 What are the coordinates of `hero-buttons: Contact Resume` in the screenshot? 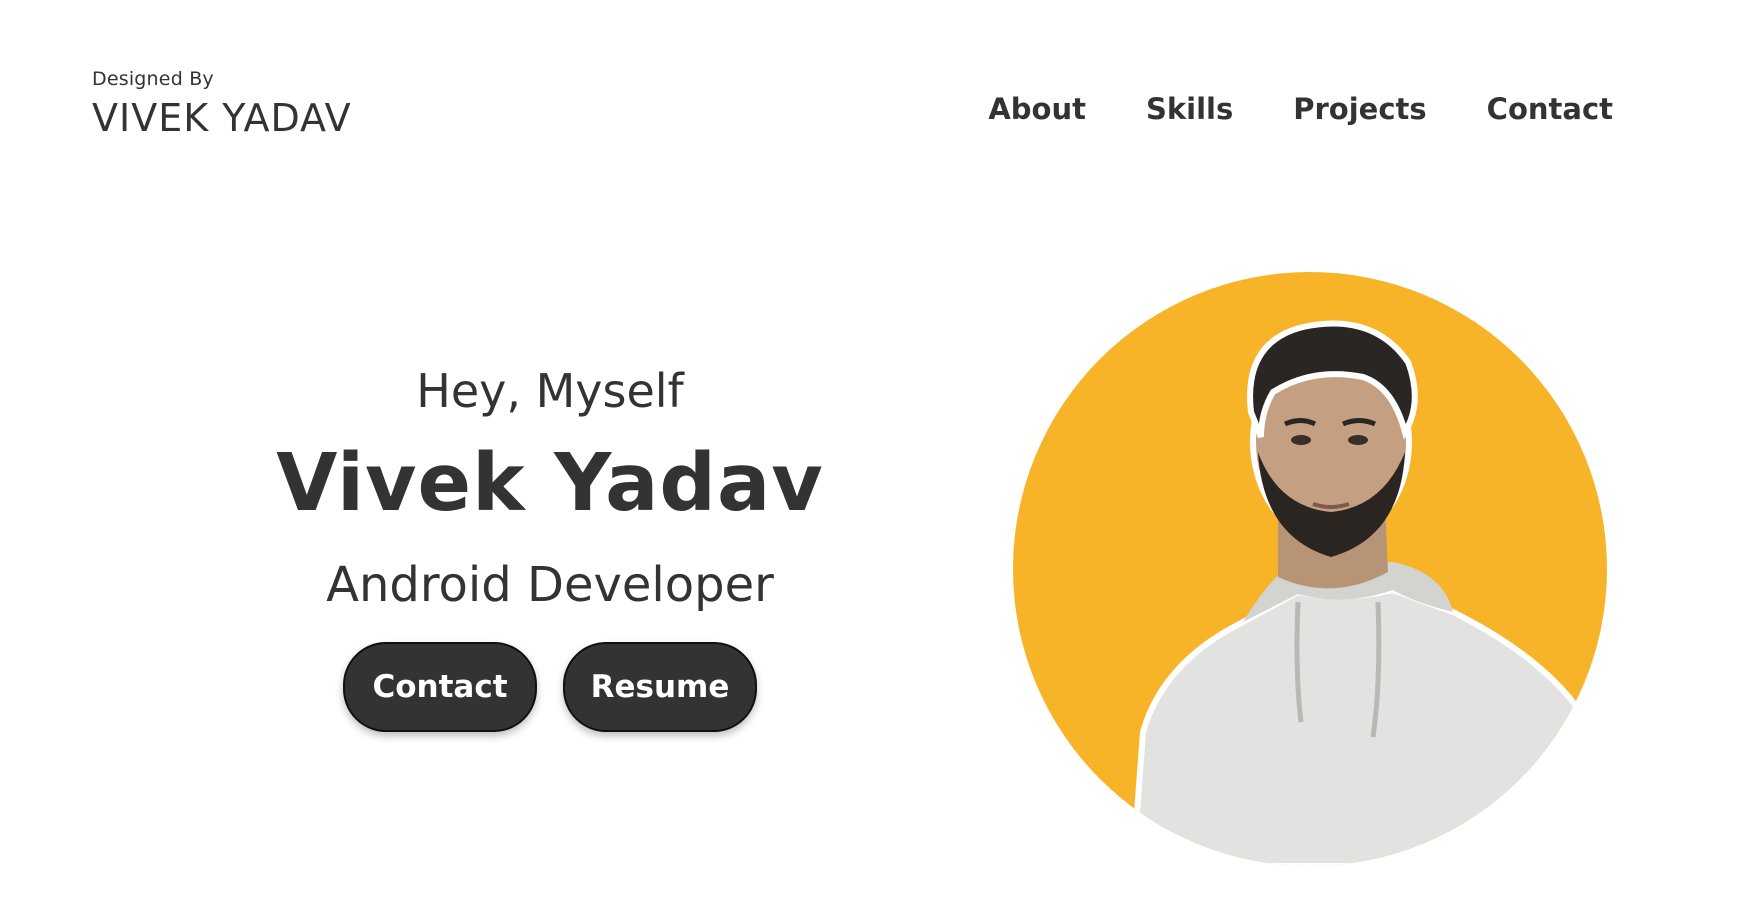 It's located at (550, 687).